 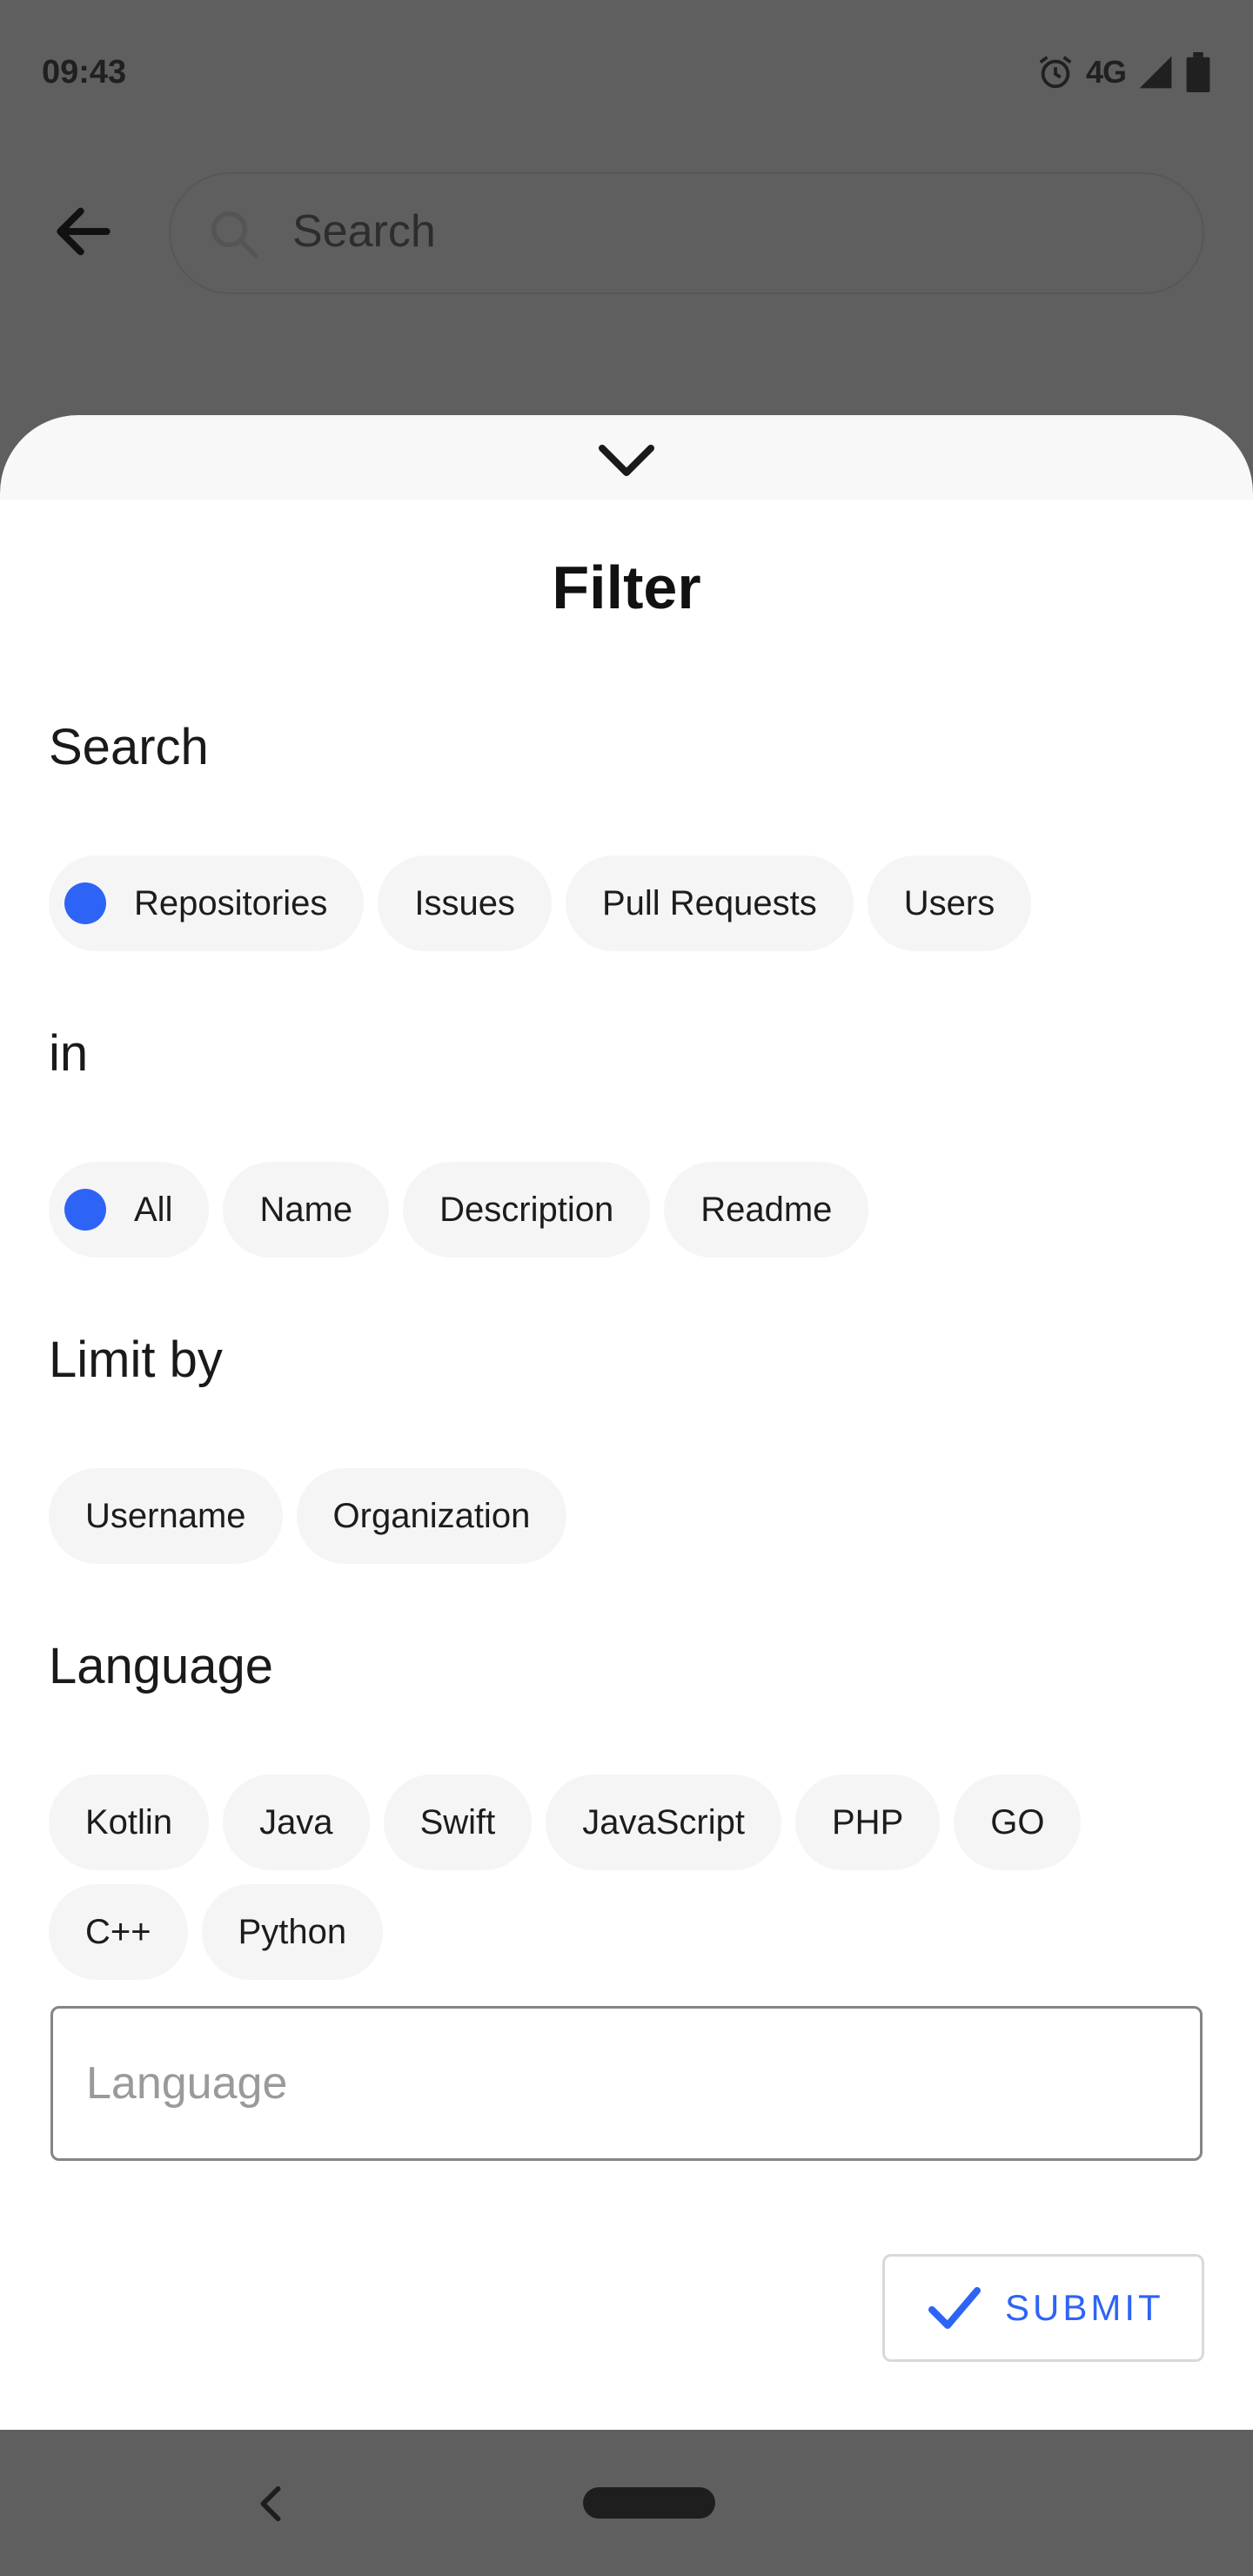 I want to click on section-label-search: Search, so click(x=129, y=747).